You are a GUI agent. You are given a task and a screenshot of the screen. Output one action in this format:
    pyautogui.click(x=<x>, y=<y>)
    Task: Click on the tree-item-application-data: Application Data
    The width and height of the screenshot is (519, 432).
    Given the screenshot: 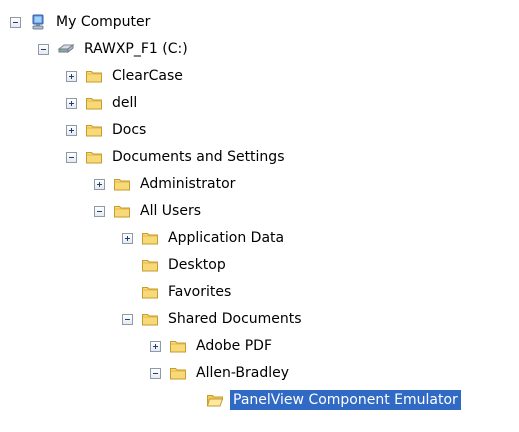 What is the action you would take?
    pyautogui.click(x=204, y=238)
    